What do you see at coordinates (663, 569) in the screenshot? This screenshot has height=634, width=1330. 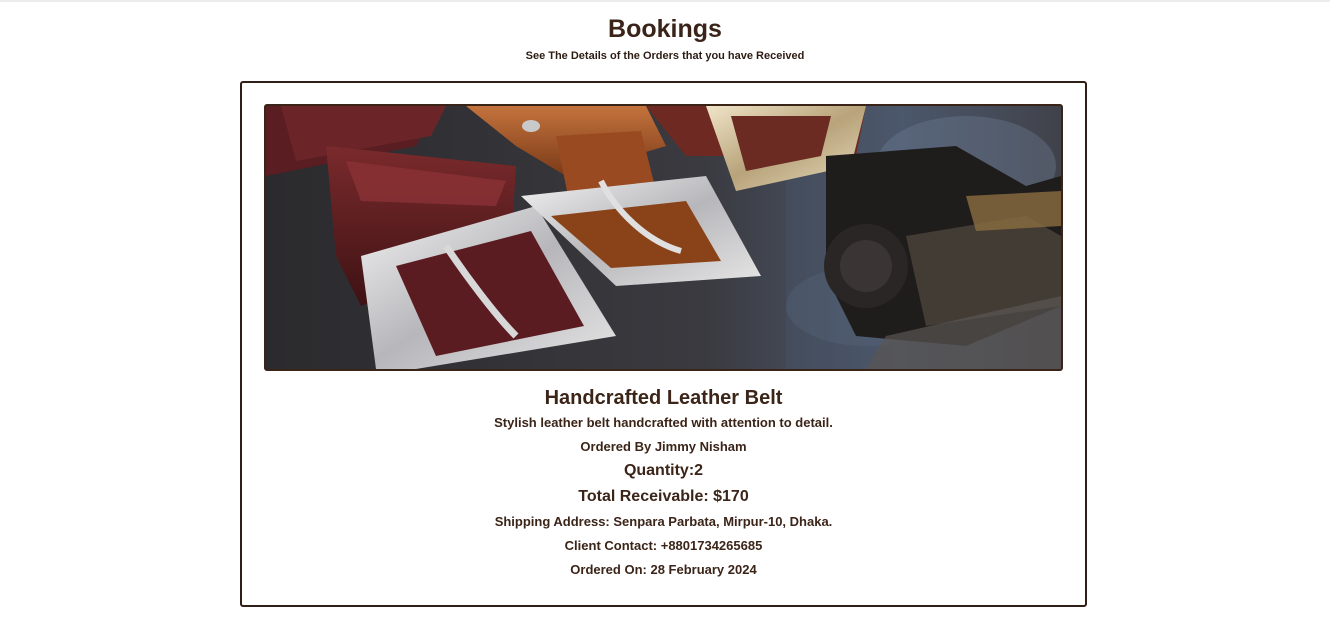 I see `ordered-on: Ordered On: 28 February 2024` at bounding box center [663, 569].